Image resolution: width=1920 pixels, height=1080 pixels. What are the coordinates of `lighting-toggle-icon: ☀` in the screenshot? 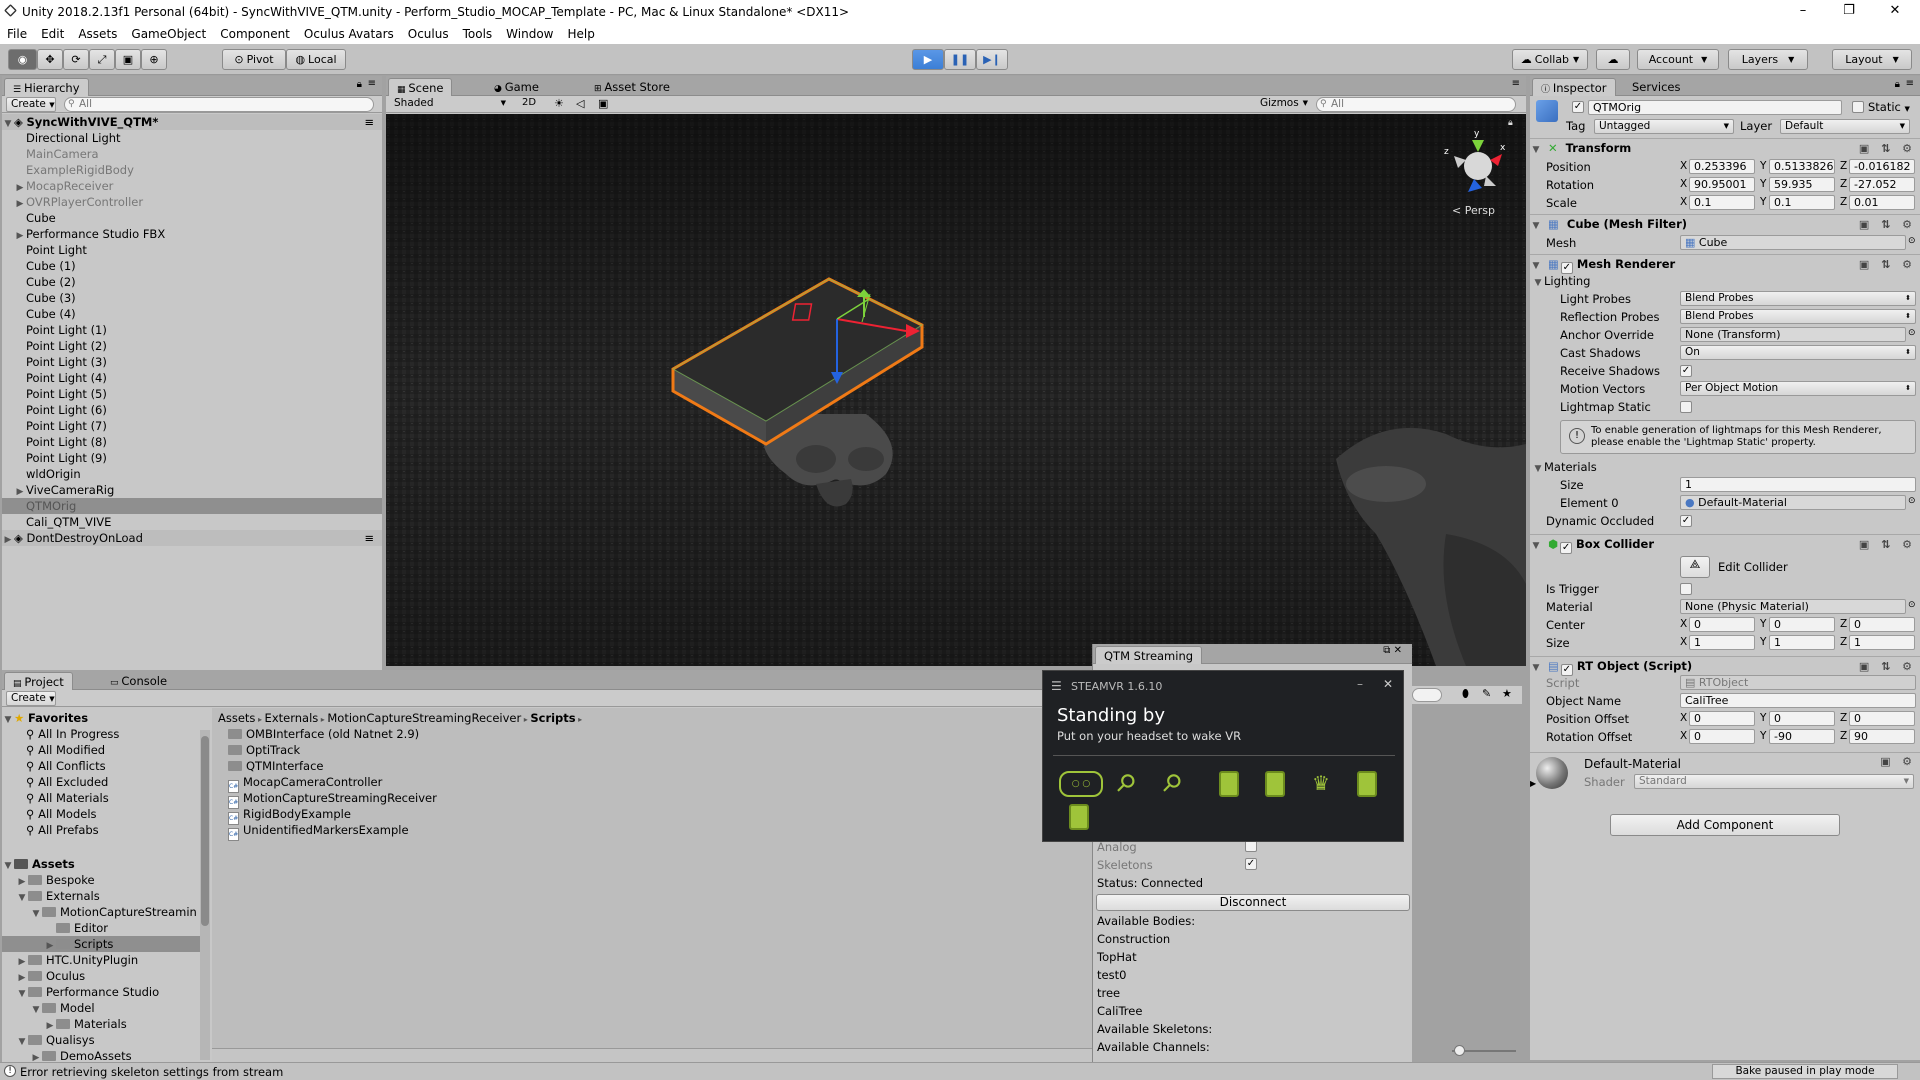 It's located at (559, 103).